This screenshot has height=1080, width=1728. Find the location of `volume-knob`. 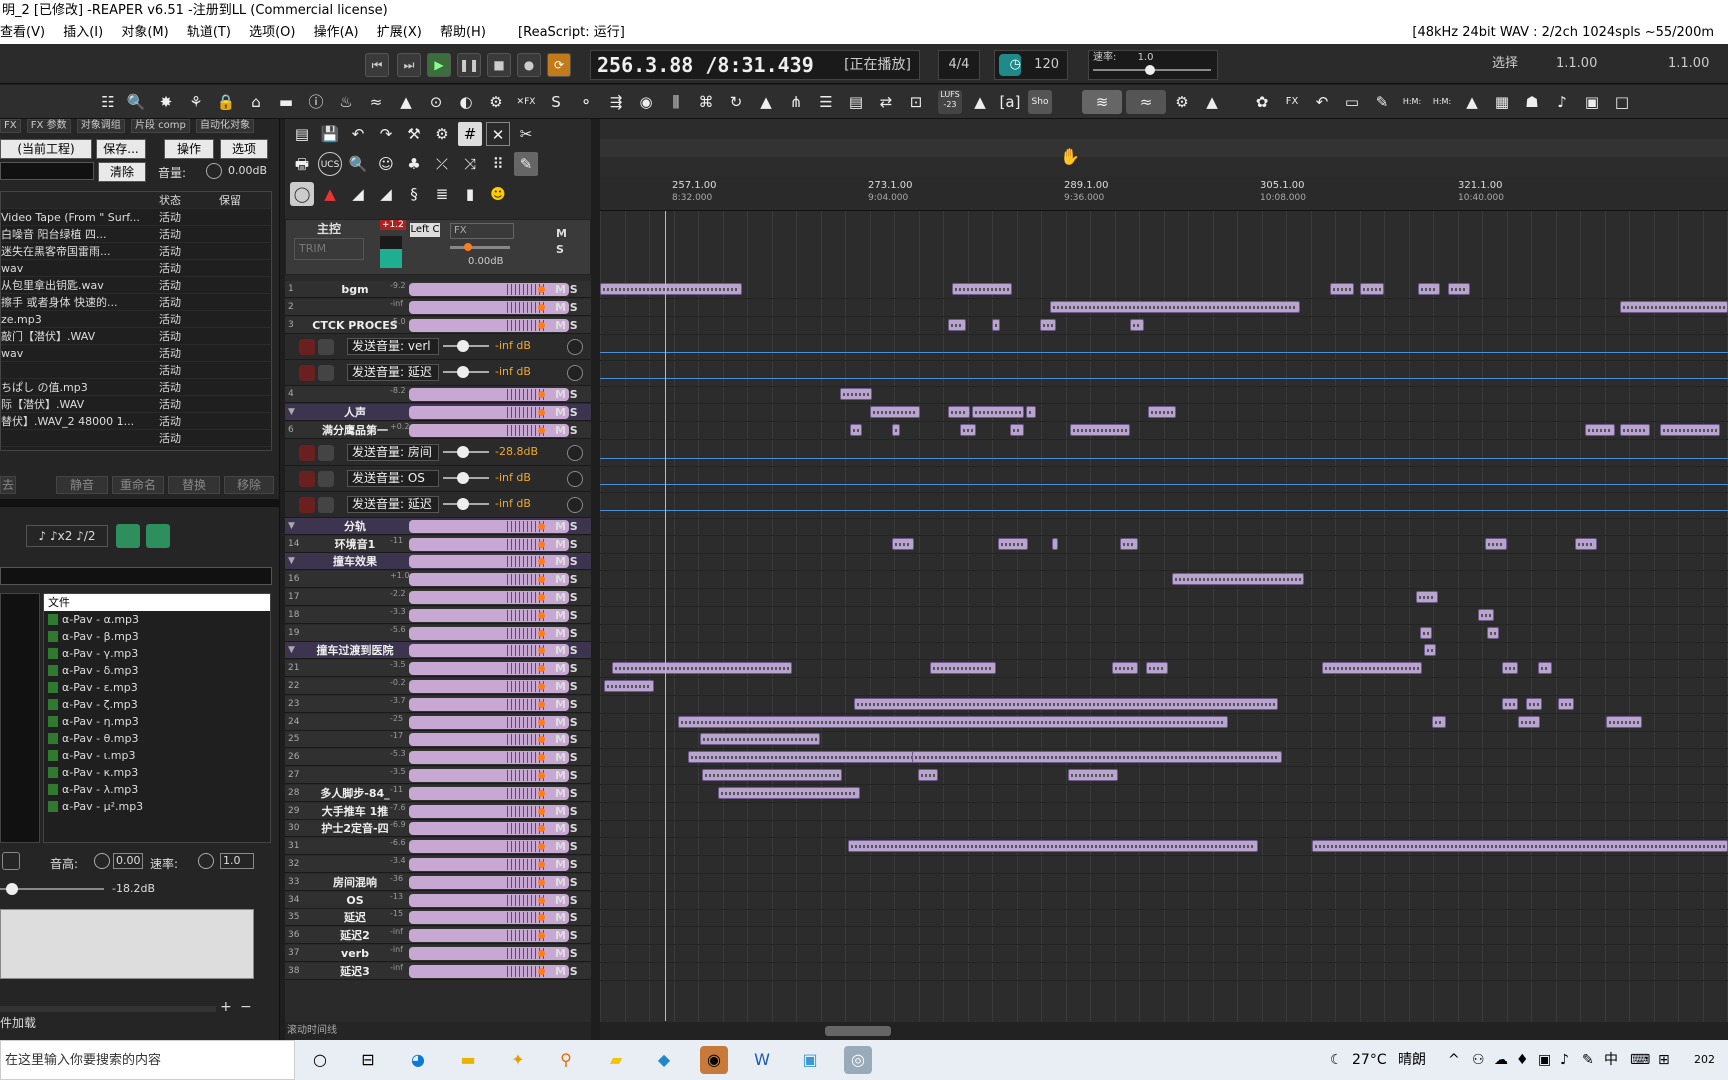

volume-knob is located at coordinates (214, 171).